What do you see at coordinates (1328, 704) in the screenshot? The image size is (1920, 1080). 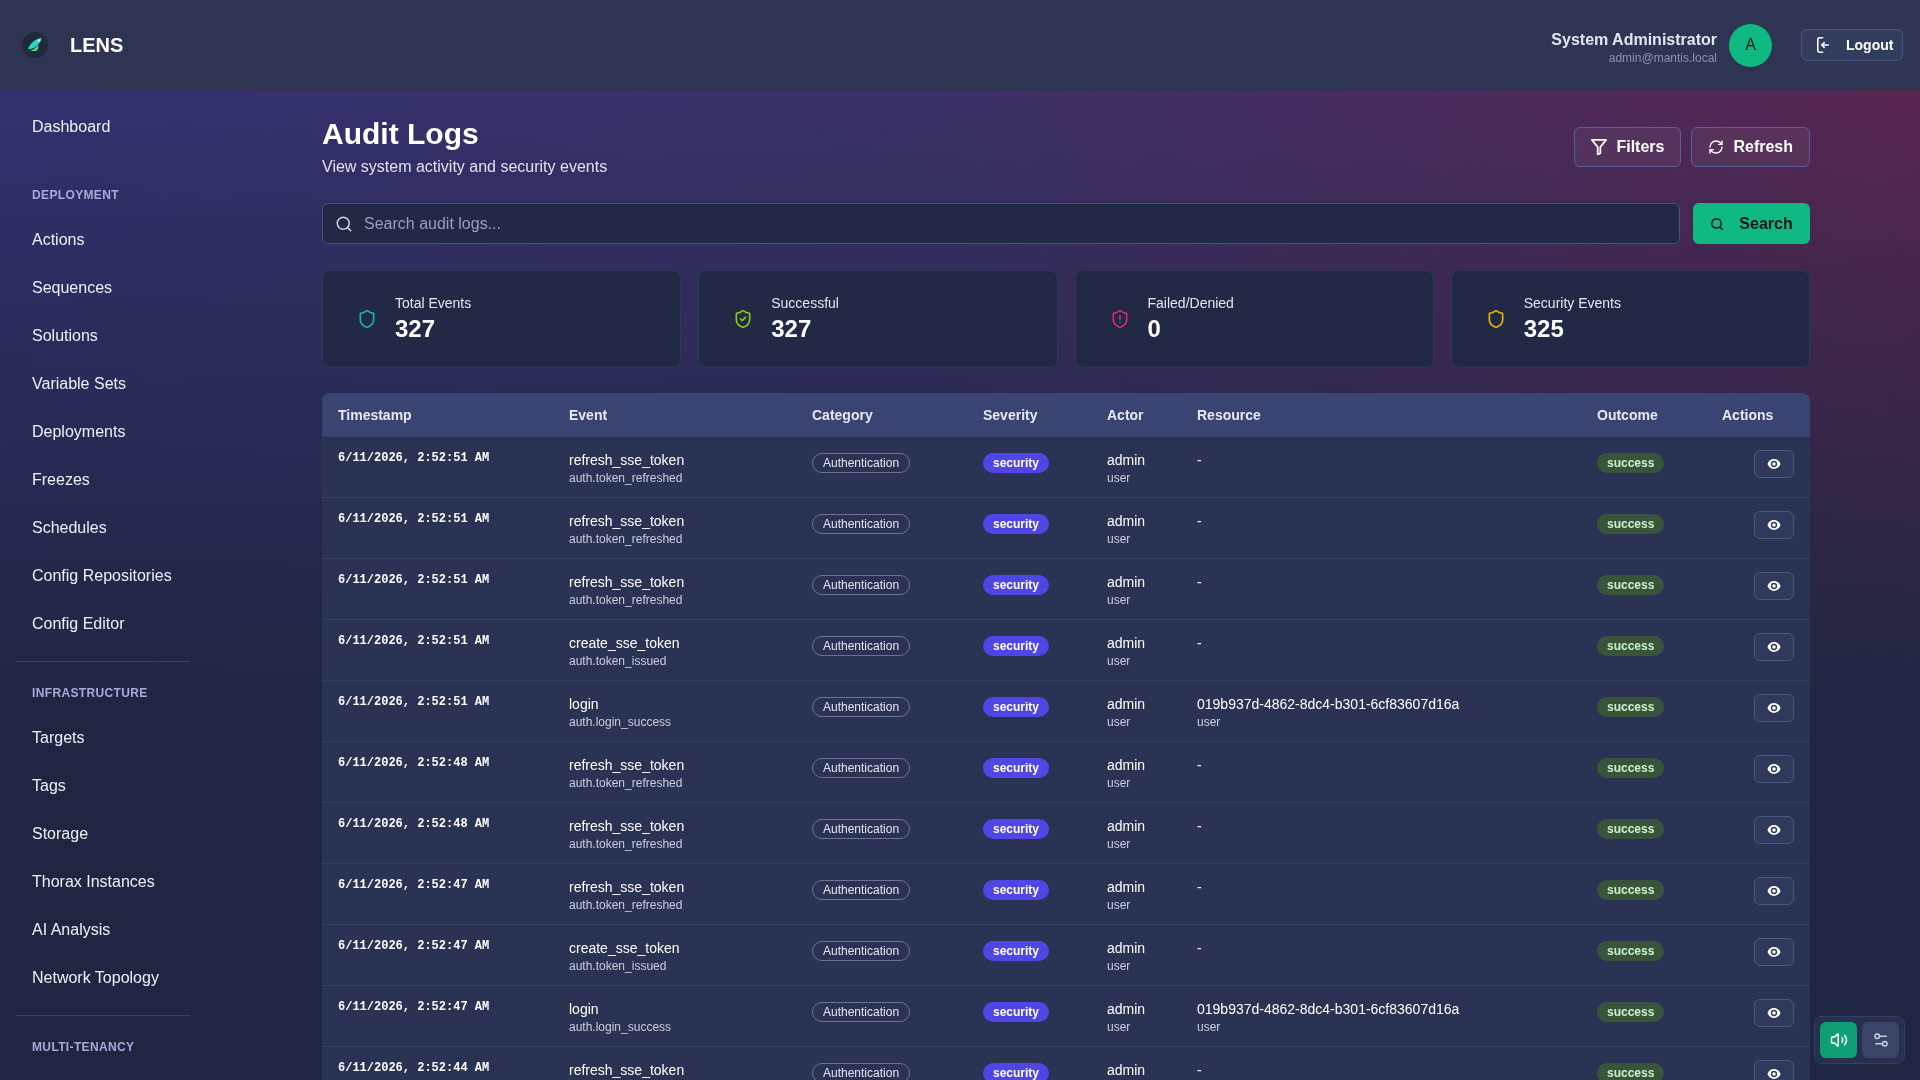 I see `resource-id: 019b937d-4862-8dc4-b301-6cf83607d16a` at bounding box center [1328, 704].